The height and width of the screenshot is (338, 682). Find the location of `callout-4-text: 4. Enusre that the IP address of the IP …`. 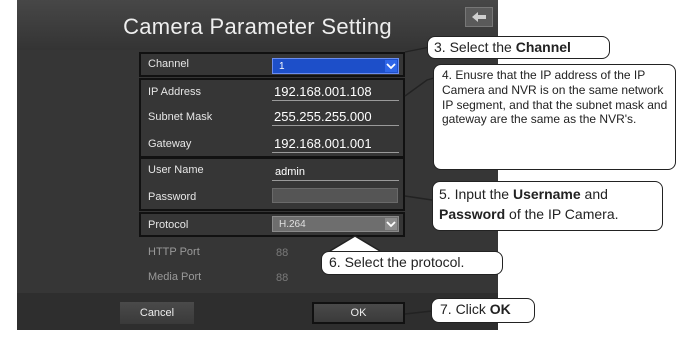

callout-4-text: 4. Enusre that the IP address of the IP … is located at coordinates (555, 97).